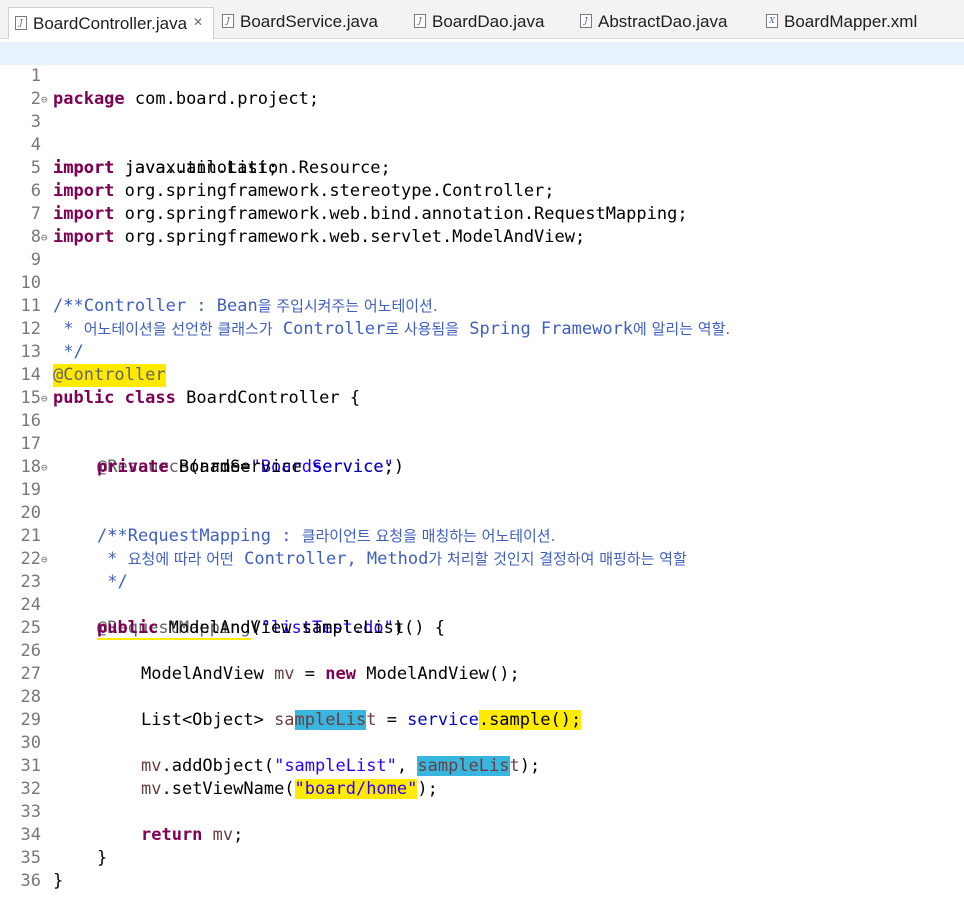  I want to click on code-line: 25, so click(482, 616).